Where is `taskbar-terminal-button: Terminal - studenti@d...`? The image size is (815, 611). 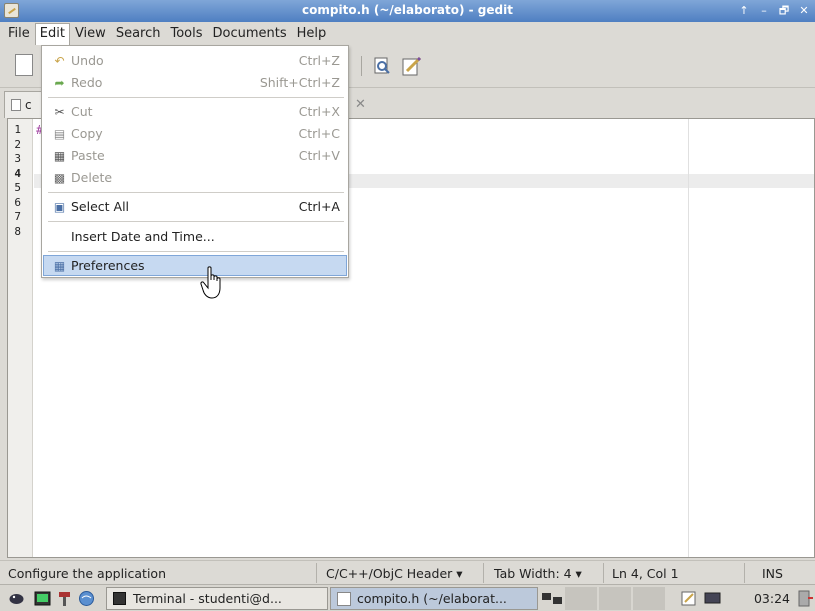
taskbar-terminal-button: Terminal - studenti@d... is located at coordinates (217, 598).